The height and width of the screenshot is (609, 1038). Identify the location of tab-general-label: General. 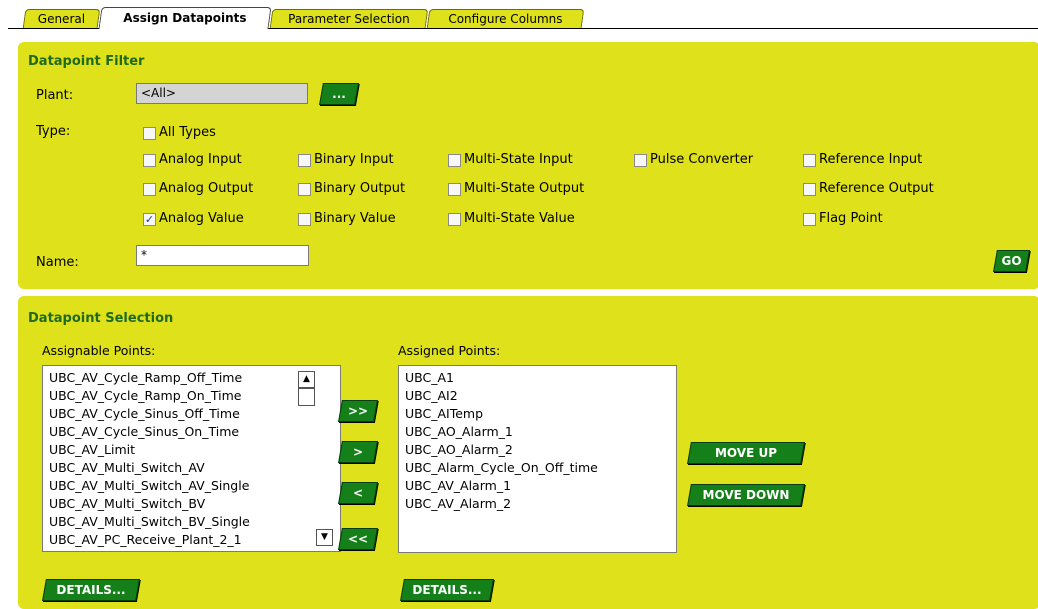
(61, 19).